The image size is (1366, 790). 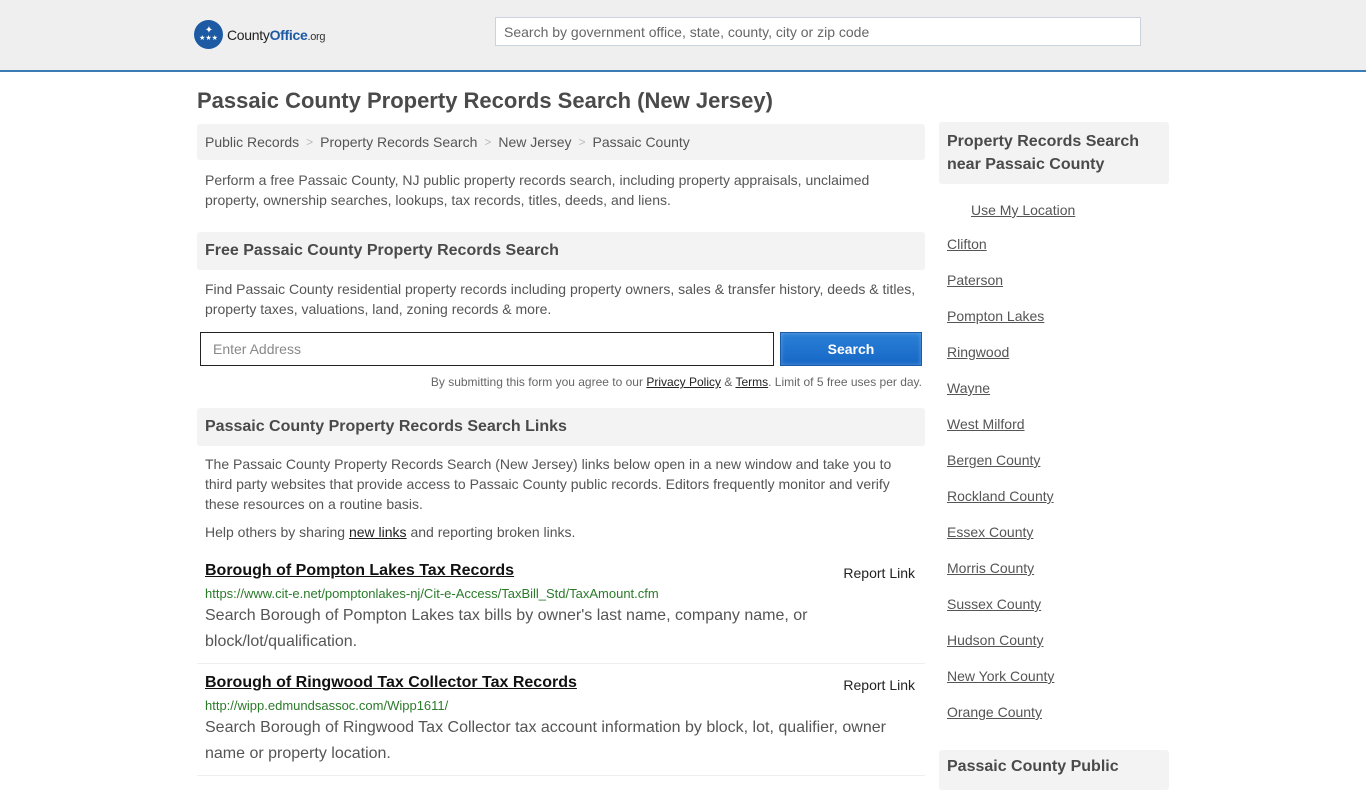 I want to click on nearby-link-wayne: Wayne, so click(x=968, y=388).